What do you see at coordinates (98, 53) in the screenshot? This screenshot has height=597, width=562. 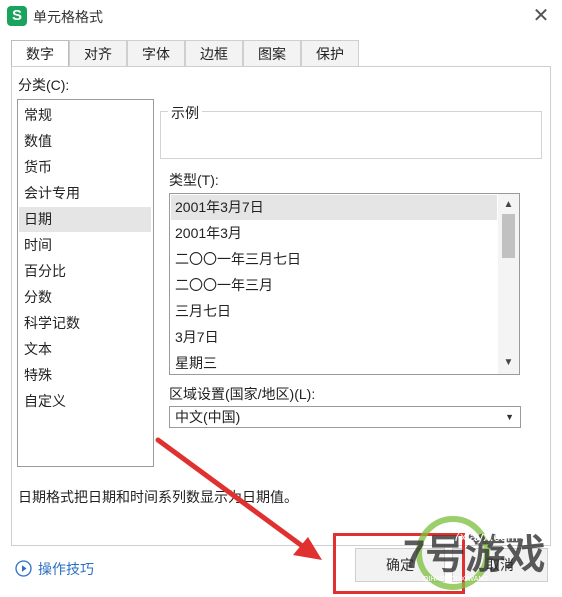 I see `tab-alignment: 对齐` at bounding box center [98, 53].